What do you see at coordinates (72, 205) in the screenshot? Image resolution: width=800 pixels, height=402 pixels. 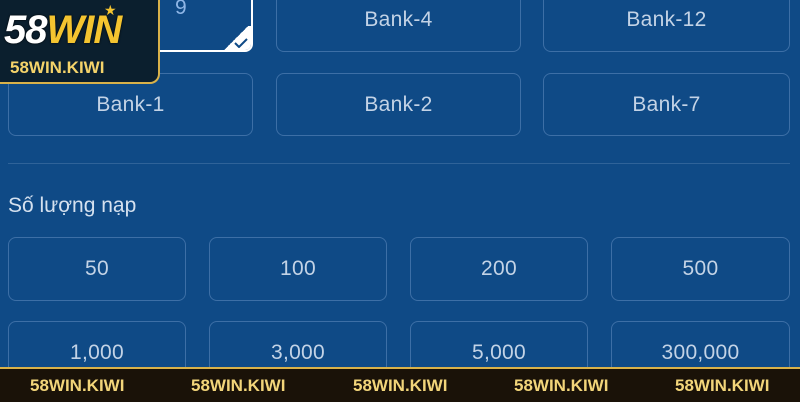 I see `amount-section-label: Số lượng nạp` at bounding box center [72, 205].